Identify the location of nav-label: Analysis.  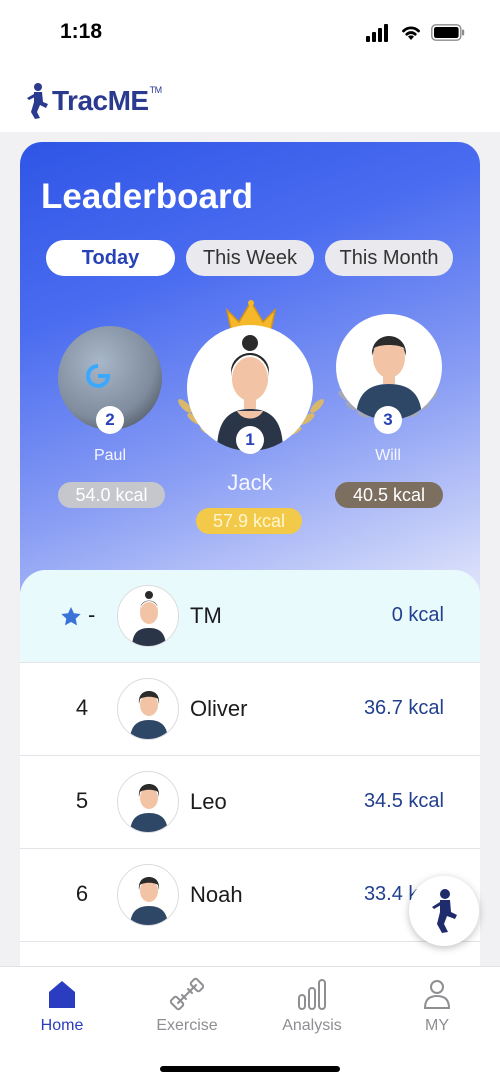
(312, 1025).